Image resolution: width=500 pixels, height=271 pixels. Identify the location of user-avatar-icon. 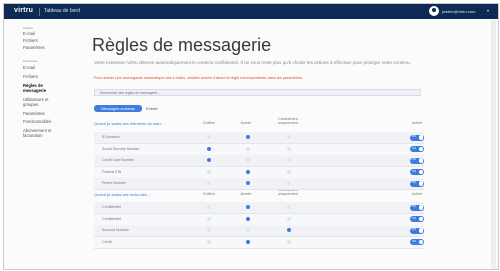
(434, 11).